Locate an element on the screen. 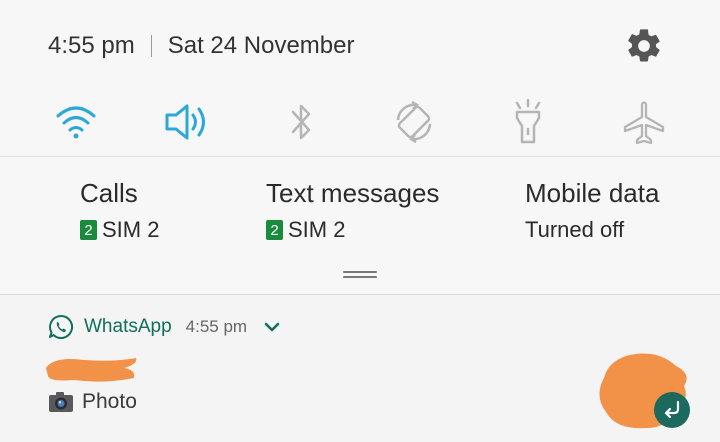 The width and height of the screenshot is (720, 442). reply-button is located at coordinates (672, 410).